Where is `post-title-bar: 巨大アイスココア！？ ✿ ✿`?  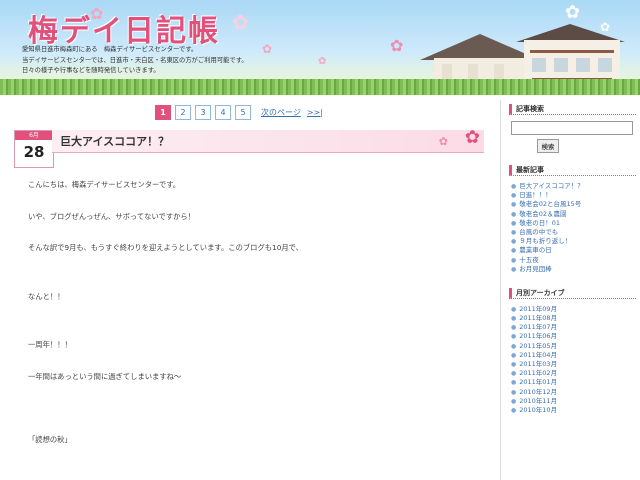 post-title-bar: 巨大アイスココア！？ ✿ ✿ is located at coordinates (268, 140).